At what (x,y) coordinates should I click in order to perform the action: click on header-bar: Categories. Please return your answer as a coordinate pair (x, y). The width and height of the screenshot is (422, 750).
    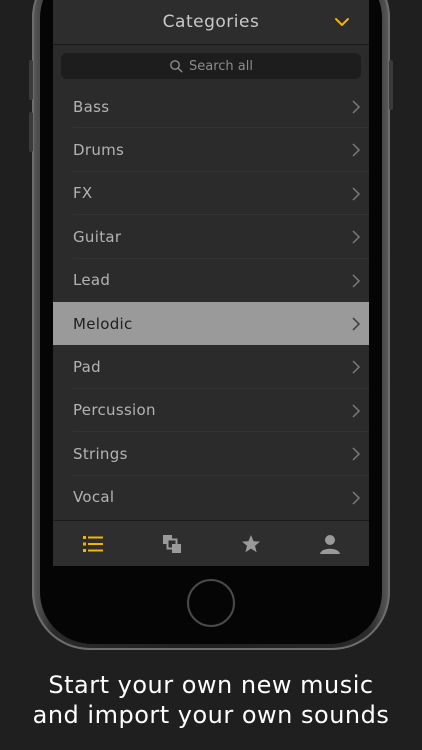
    Looking at the image, I should click on (211, 22).